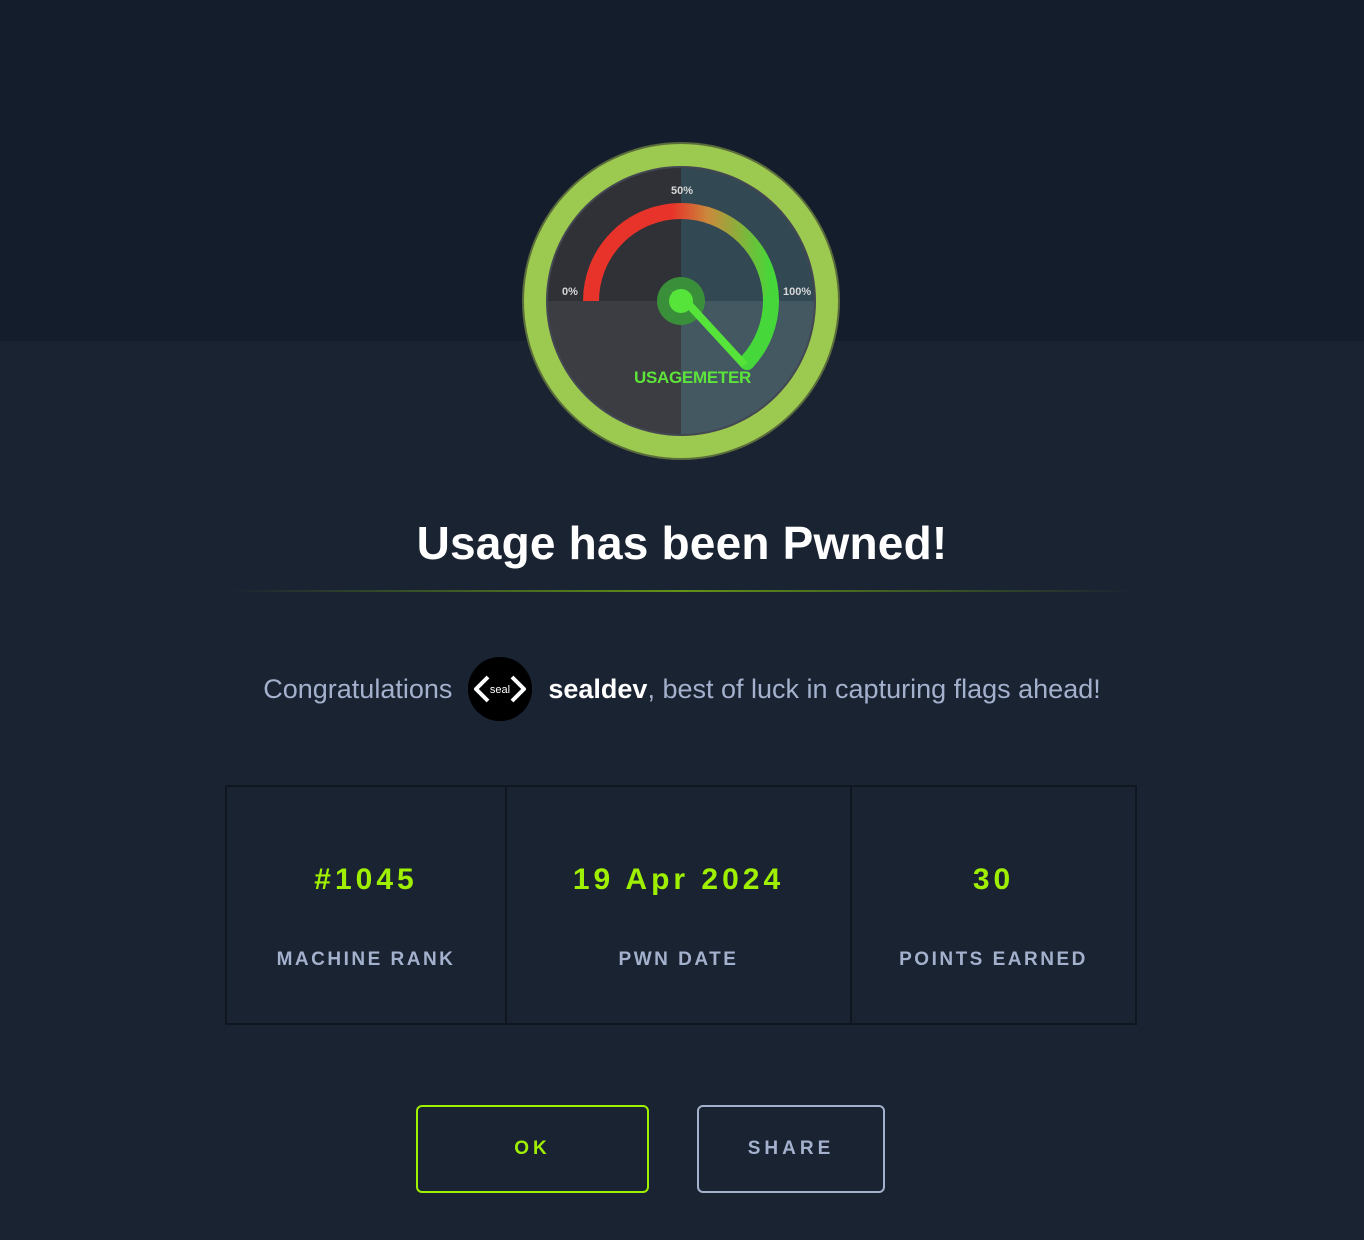 The height and width of the screenshot is (1240, 1364). I want to click on page-title: Usage has been Pwned!, so click(682, 543).